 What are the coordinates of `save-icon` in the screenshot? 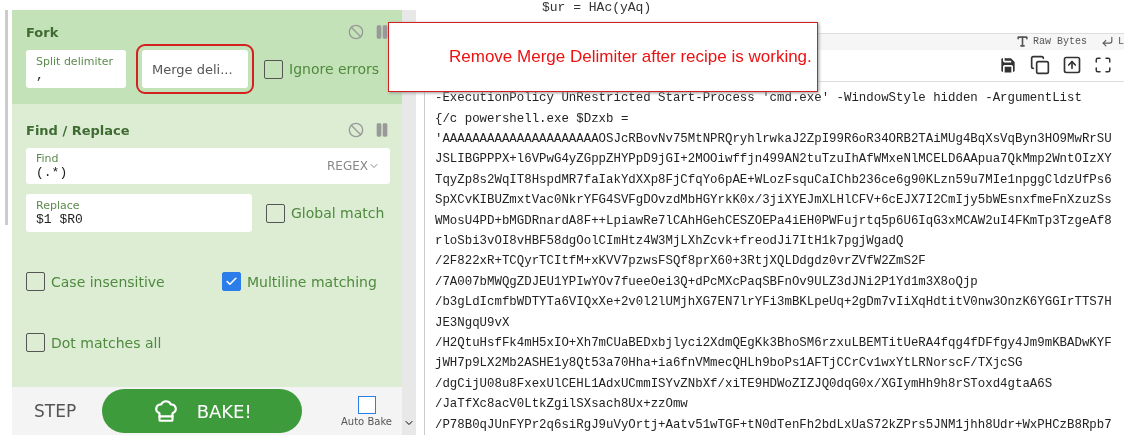 It's located at (1008, 65).